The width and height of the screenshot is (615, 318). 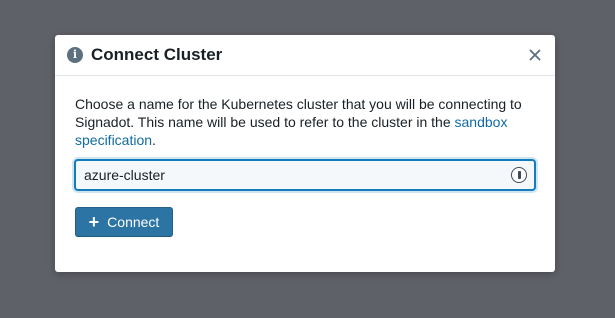 What do you see at coordinates (94, 222) in the screenshot?
I see `plus-icon: +` at bounding box center [94, 222].